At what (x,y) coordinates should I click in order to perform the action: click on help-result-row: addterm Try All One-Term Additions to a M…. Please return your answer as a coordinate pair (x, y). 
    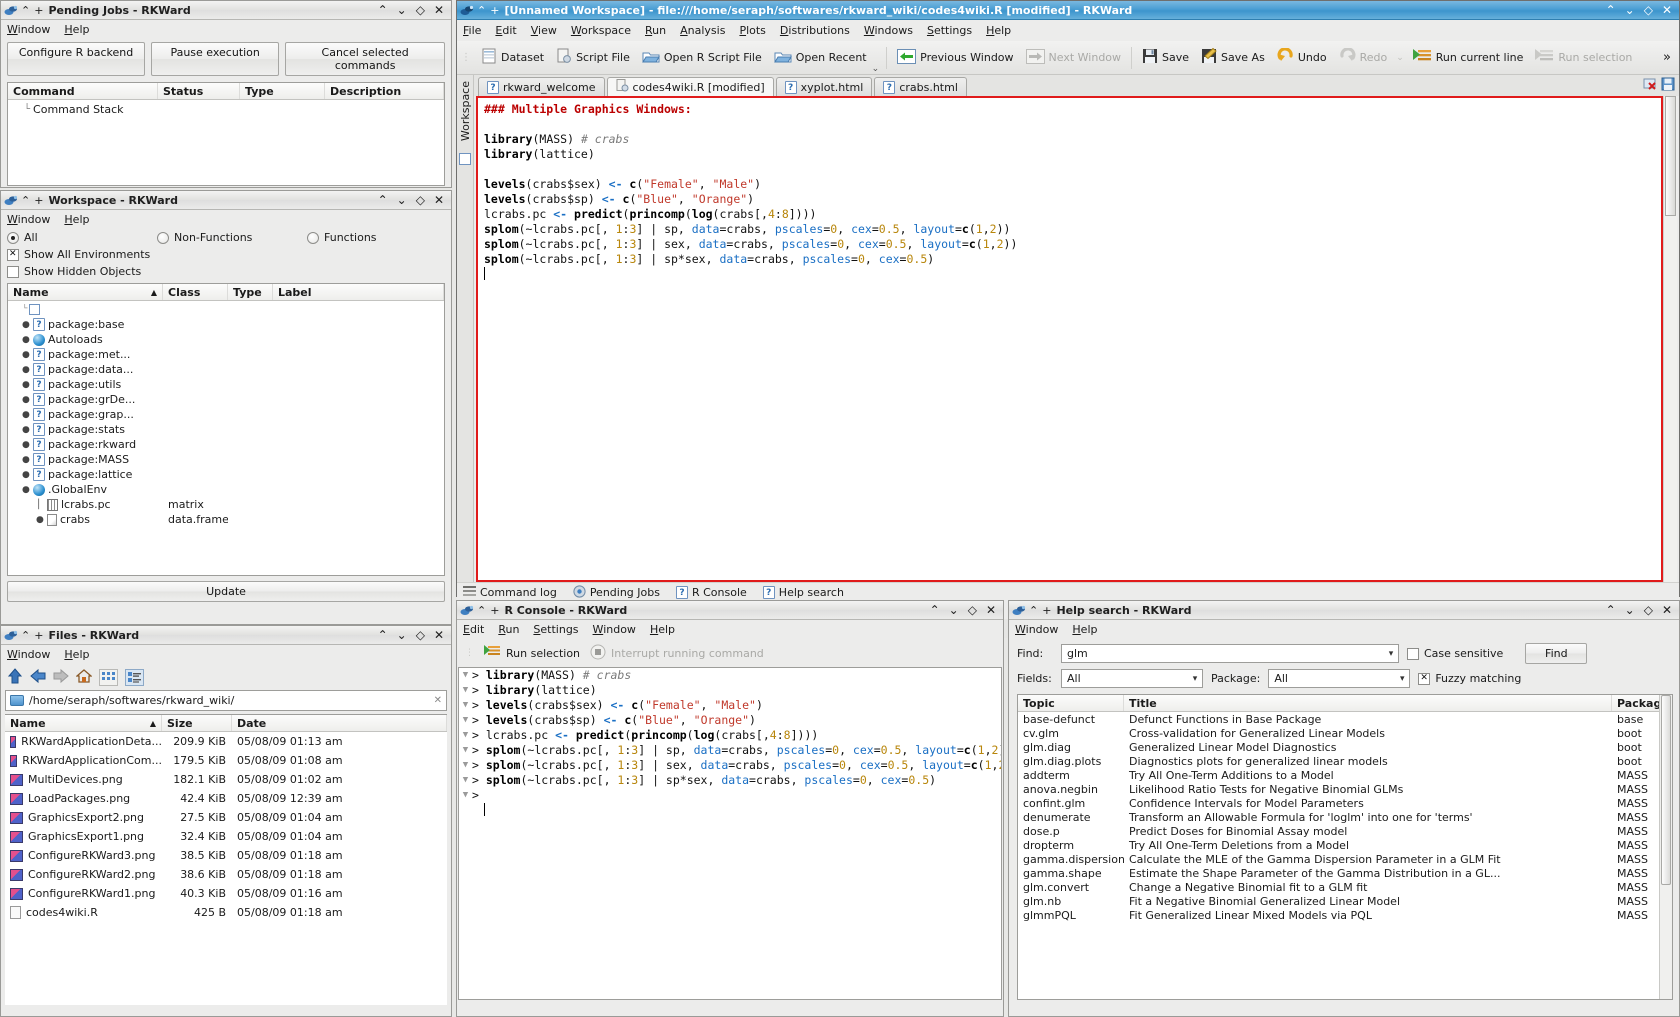
    Looking at the image, I should click on (1345, 775).